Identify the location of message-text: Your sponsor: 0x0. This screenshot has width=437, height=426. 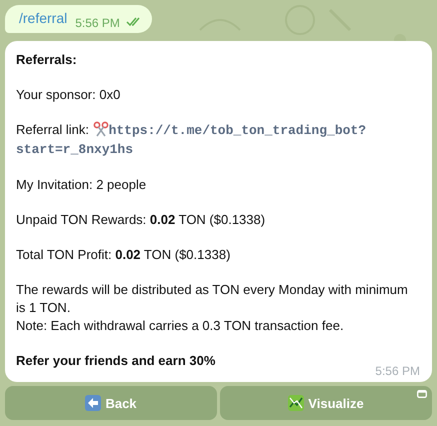
(69, 95).